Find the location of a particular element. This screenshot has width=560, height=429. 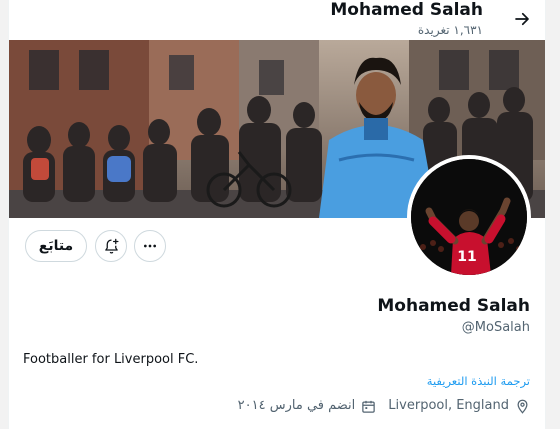

notifications-button is located at coordinates (111, 246).